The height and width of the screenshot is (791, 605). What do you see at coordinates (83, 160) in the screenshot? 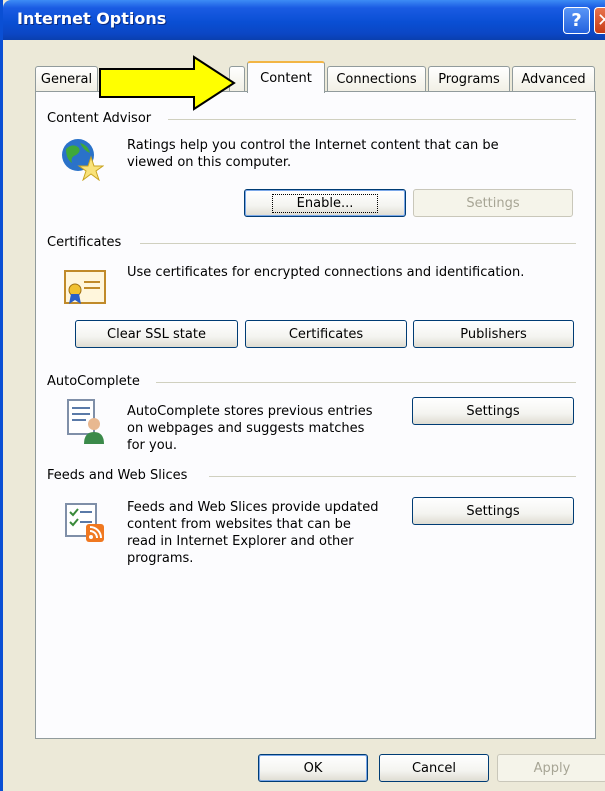
I see `globe-star-icon` at bounding box center [83, 160].